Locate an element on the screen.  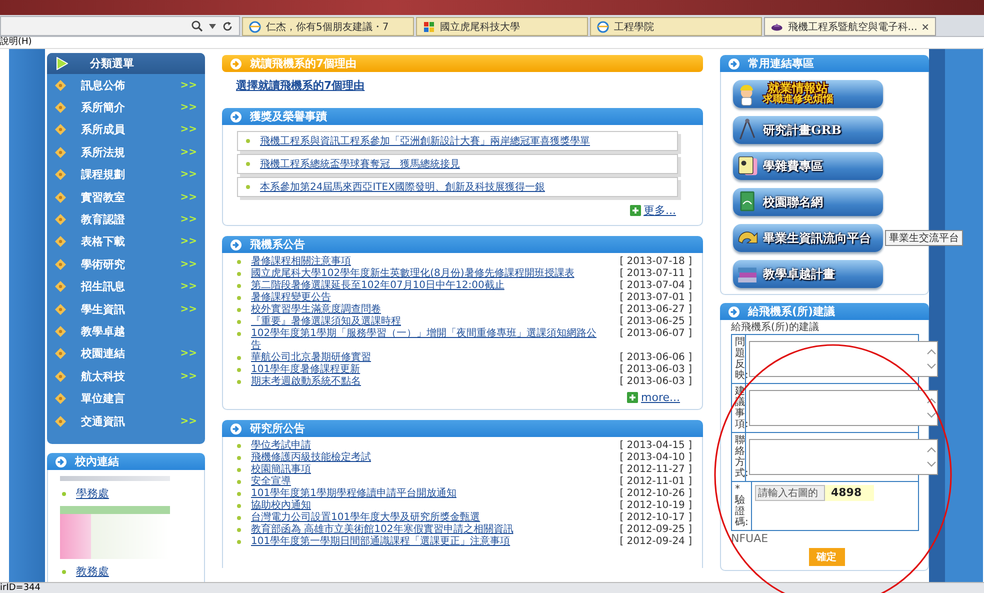
menu-item: 單位建言 is located at coordinates (126, 398).